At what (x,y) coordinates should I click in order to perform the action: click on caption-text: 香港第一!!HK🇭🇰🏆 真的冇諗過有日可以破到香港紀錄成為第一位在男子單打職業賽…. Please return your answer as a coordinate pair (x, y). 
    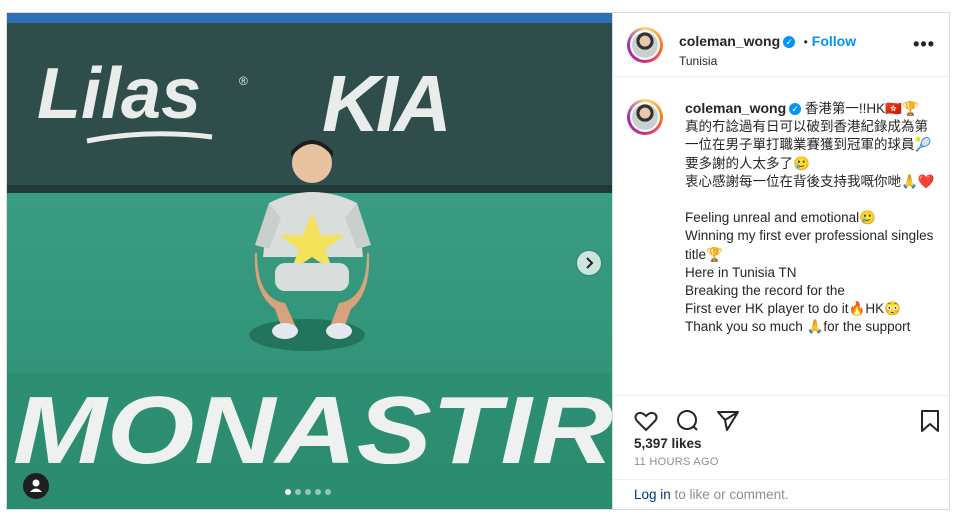
    Looking at the image, I should click on (810, 218).